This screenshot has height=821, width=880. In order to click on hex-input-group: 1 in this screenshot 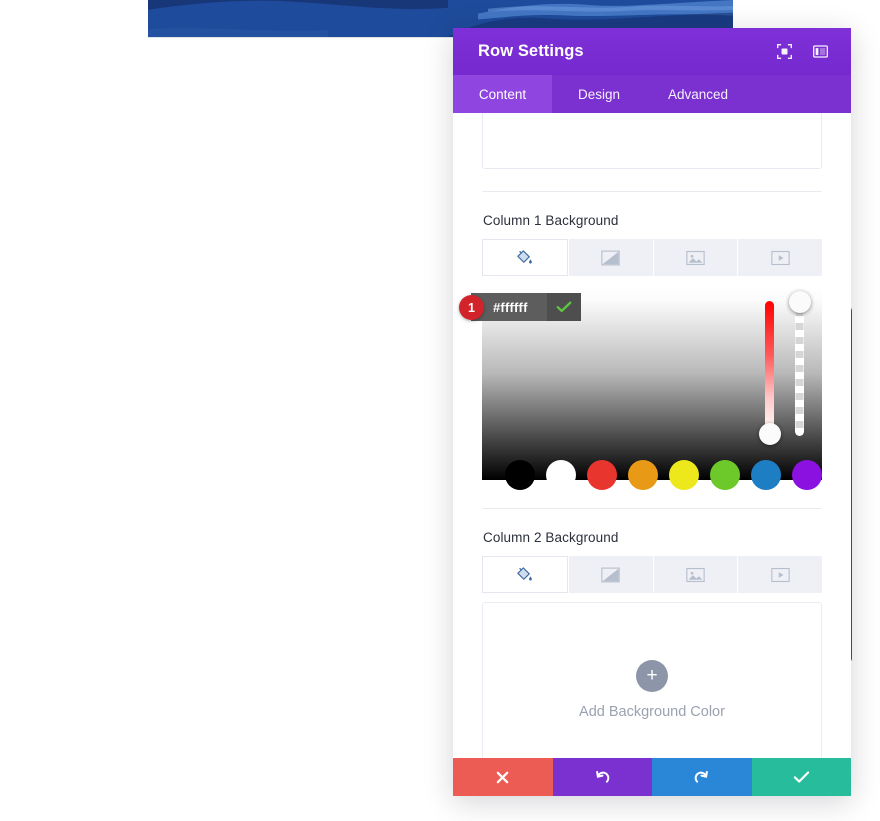, I will do `click(520, 307)`.